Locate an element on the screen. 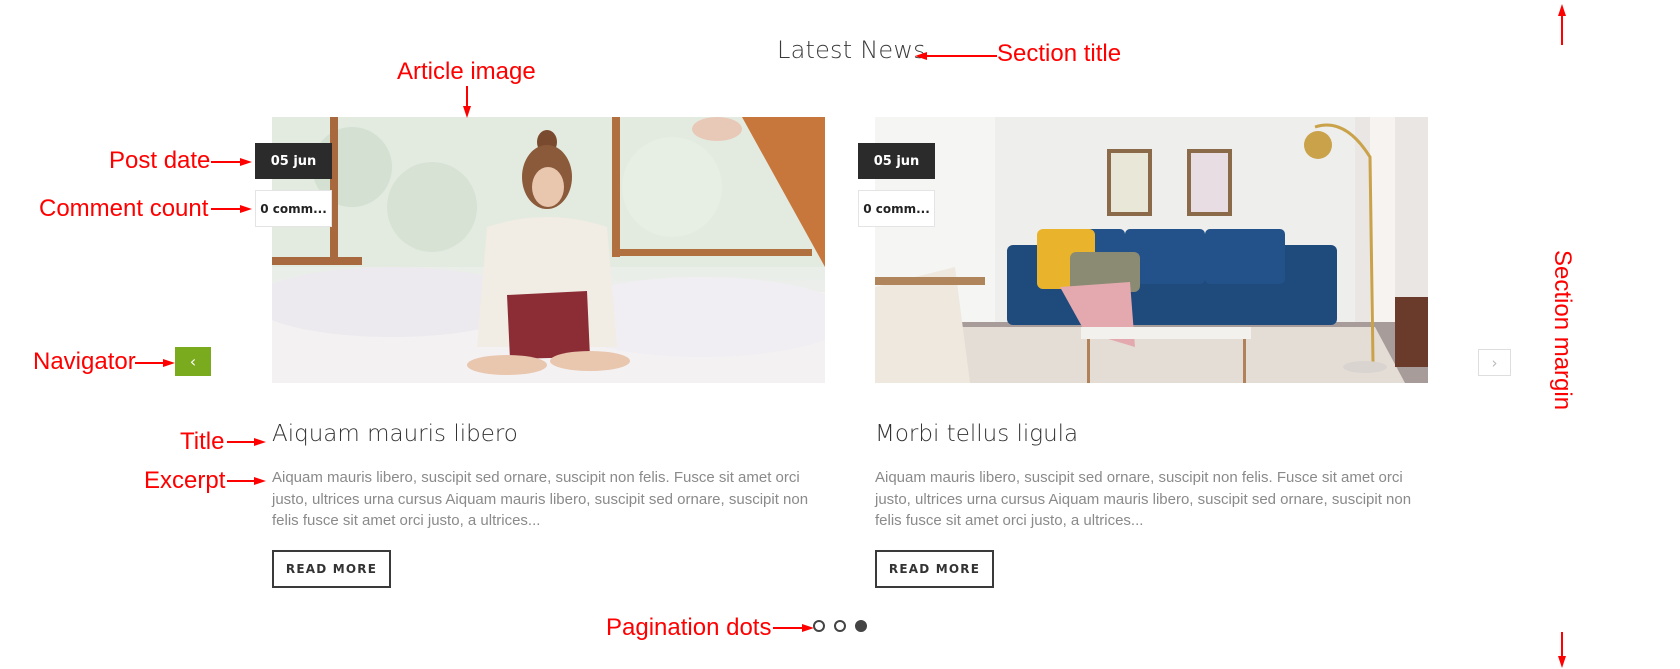  pagination-dots is located at coordinates (840, 626).